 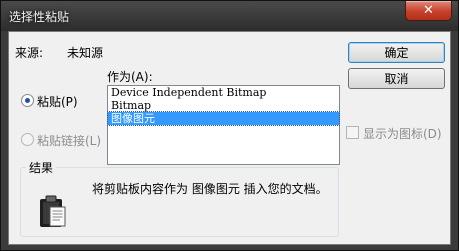 I want to click on ok-button: 确定, so click(x=396, y=52).